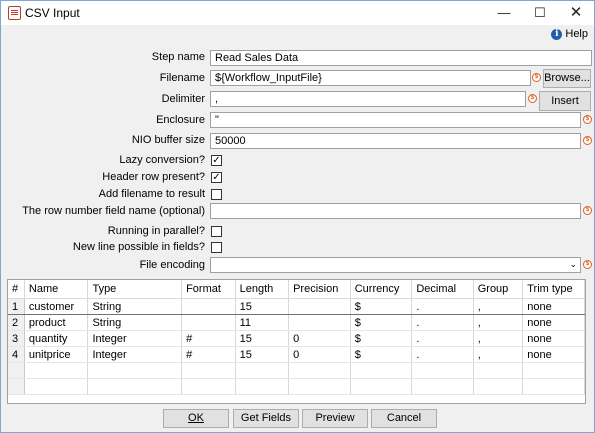 The width and height of the screenshot is (595, 433). What do you see at coordinates (296, 386) in the screenshot?
I see `table-row` at bounding box center [296, 386].